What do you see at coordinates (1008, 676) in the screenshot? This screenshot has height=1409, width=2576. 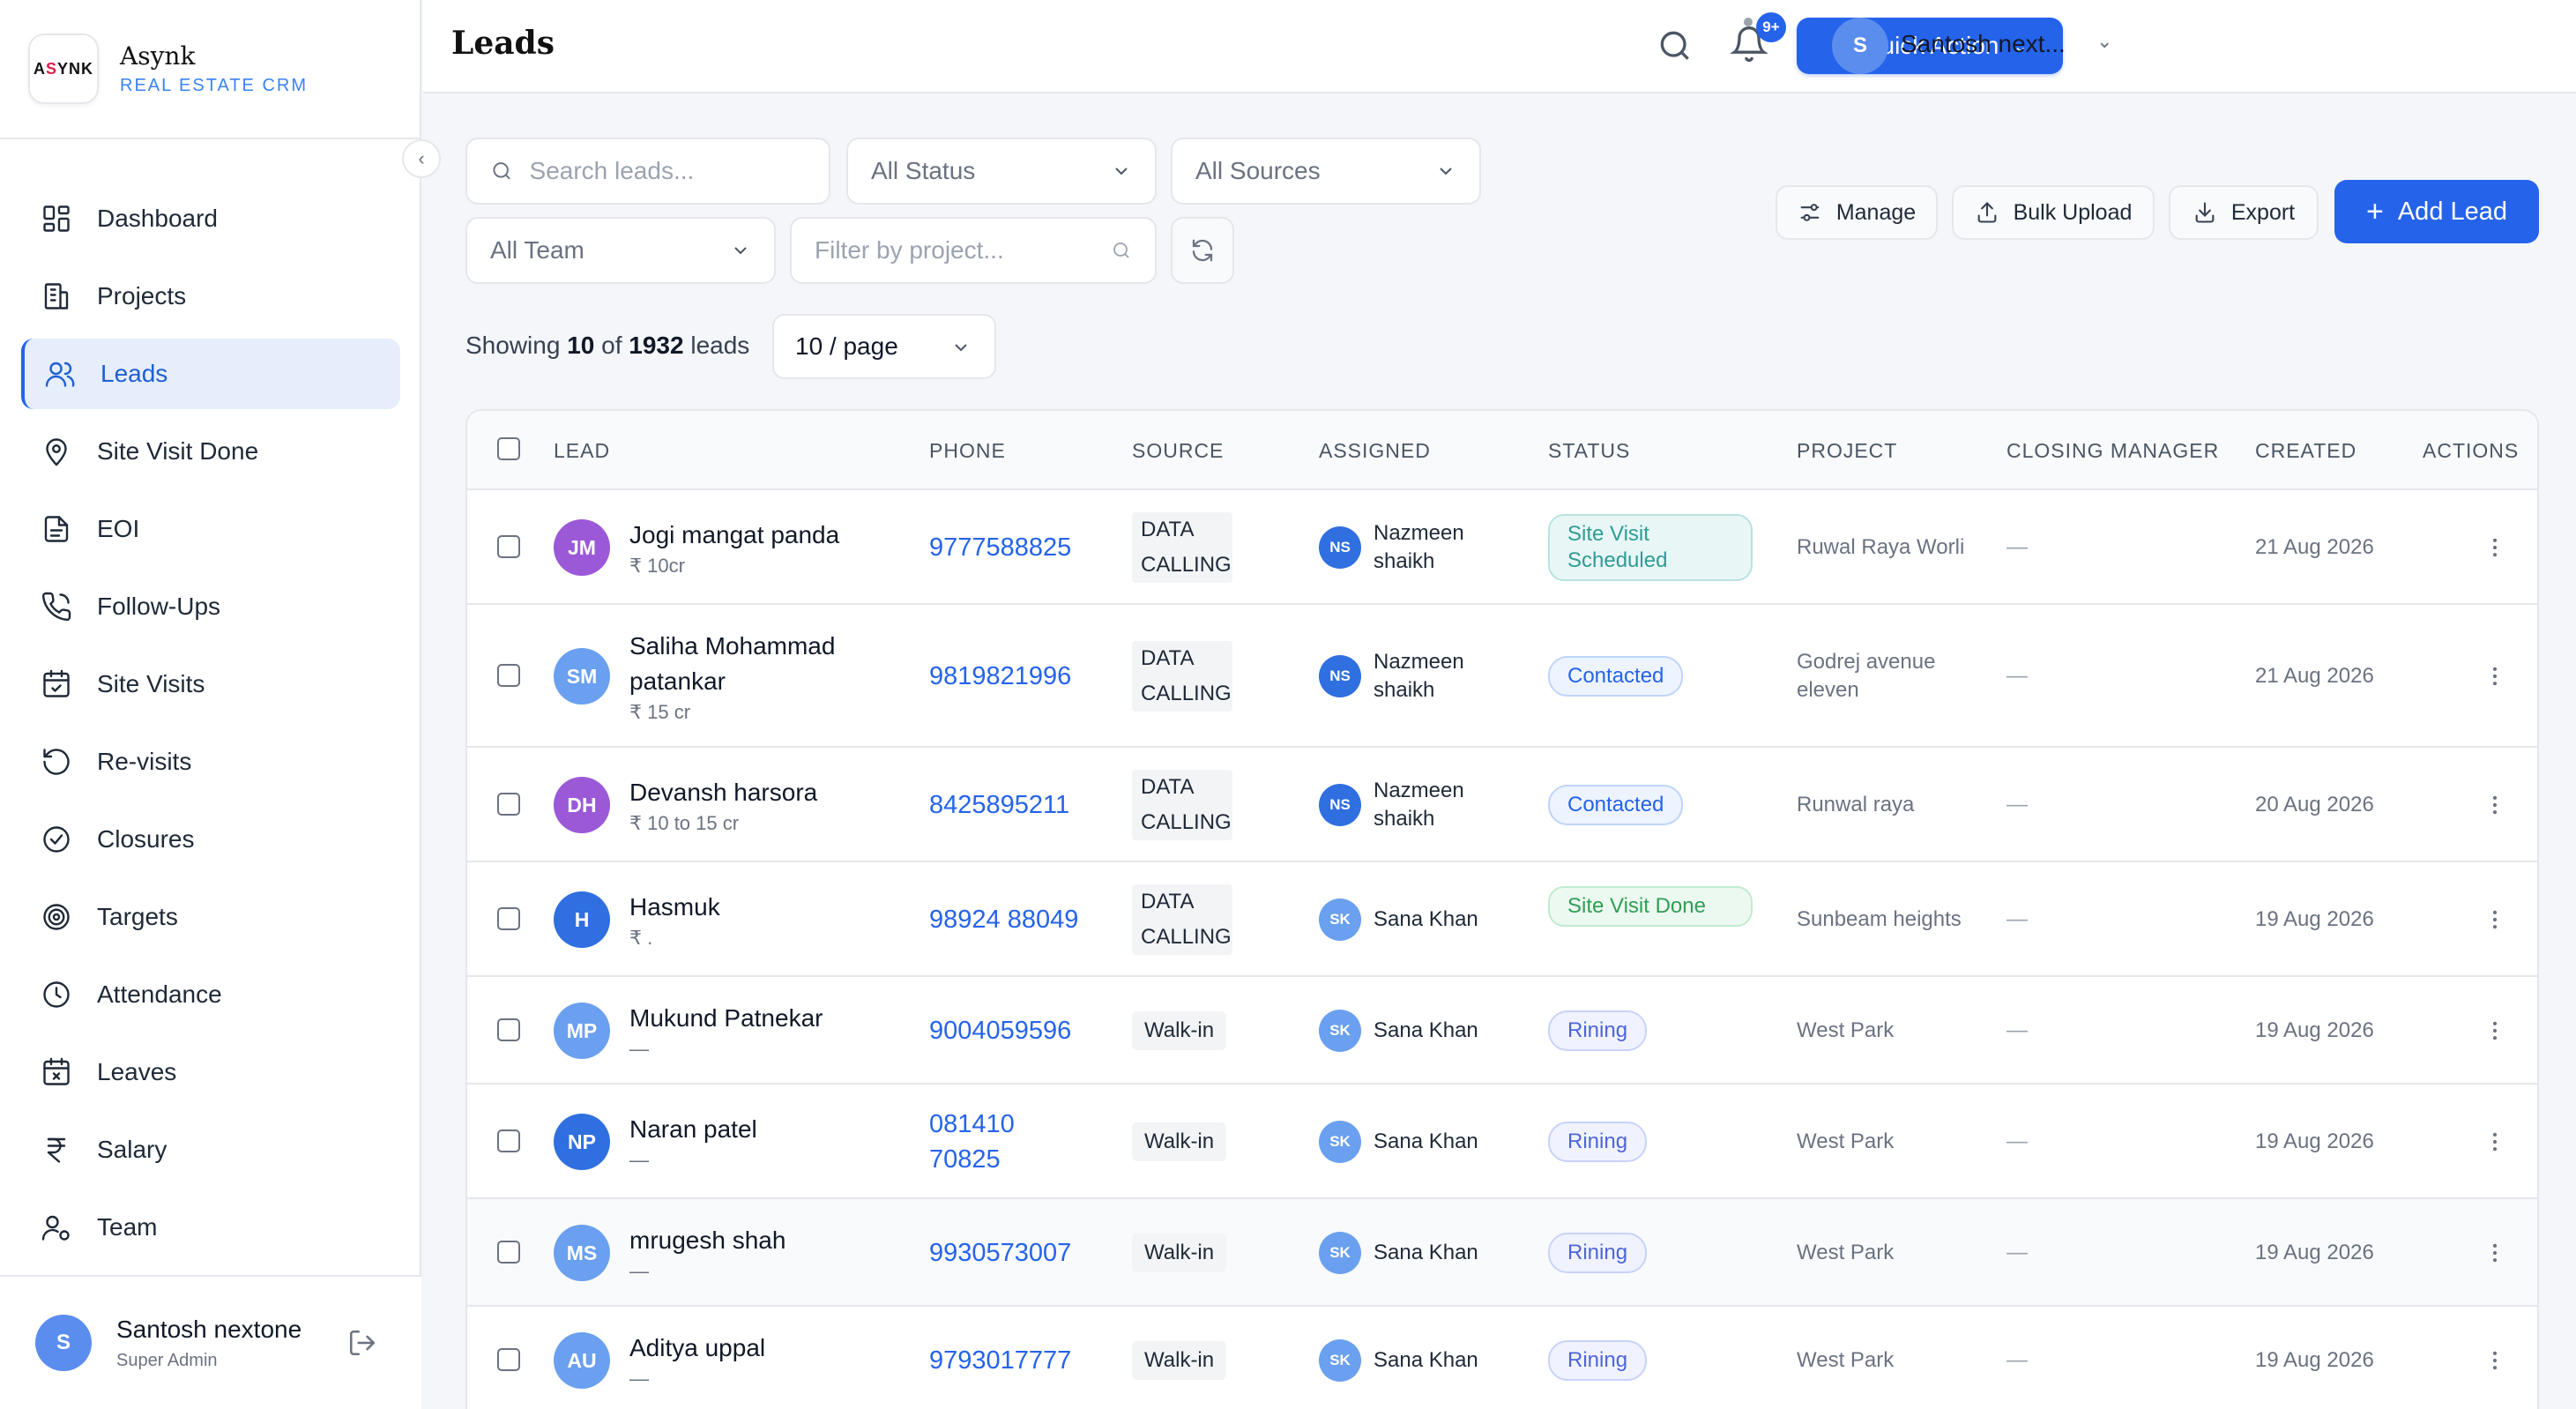 I see `phone-link: 9819821996` at bounding box center [1008, 676].